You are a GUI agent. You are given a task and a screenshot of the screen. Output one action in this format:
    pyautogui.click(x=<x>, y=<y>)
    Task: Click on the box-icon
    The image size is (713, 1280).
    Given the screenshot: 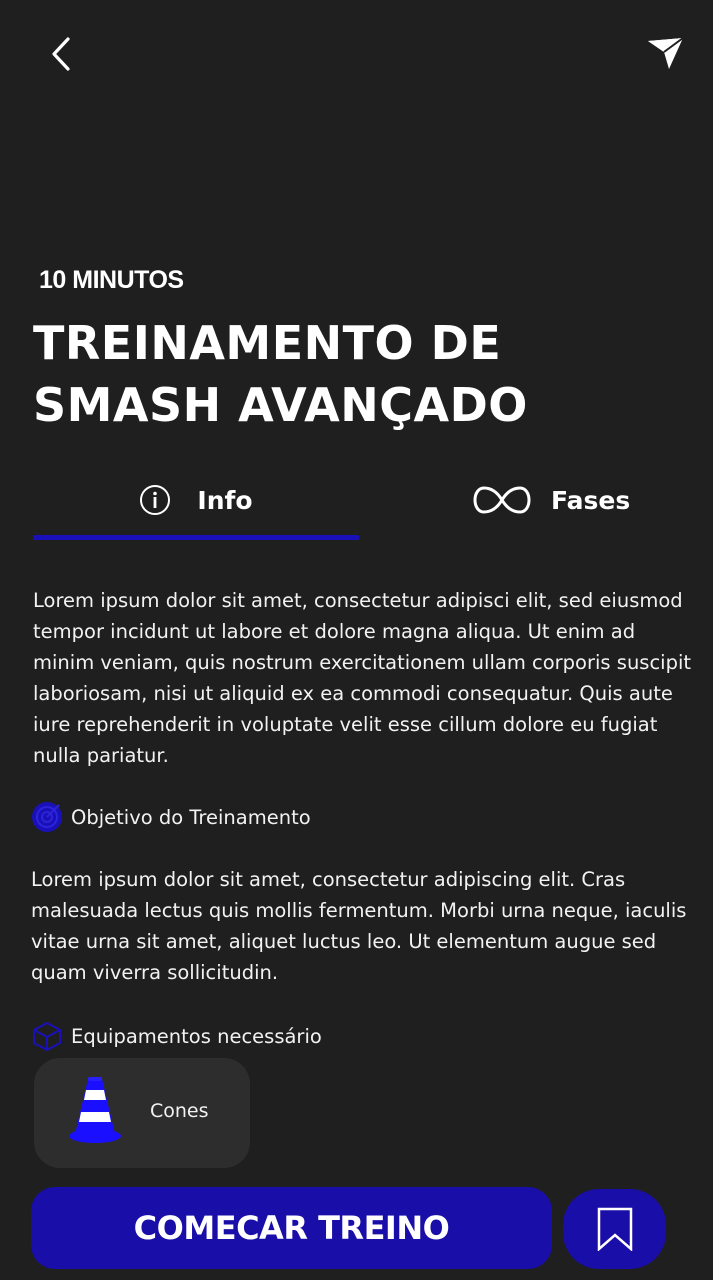 What is the action you would take?
    pyautogui.click(x=47, y=1036)
    